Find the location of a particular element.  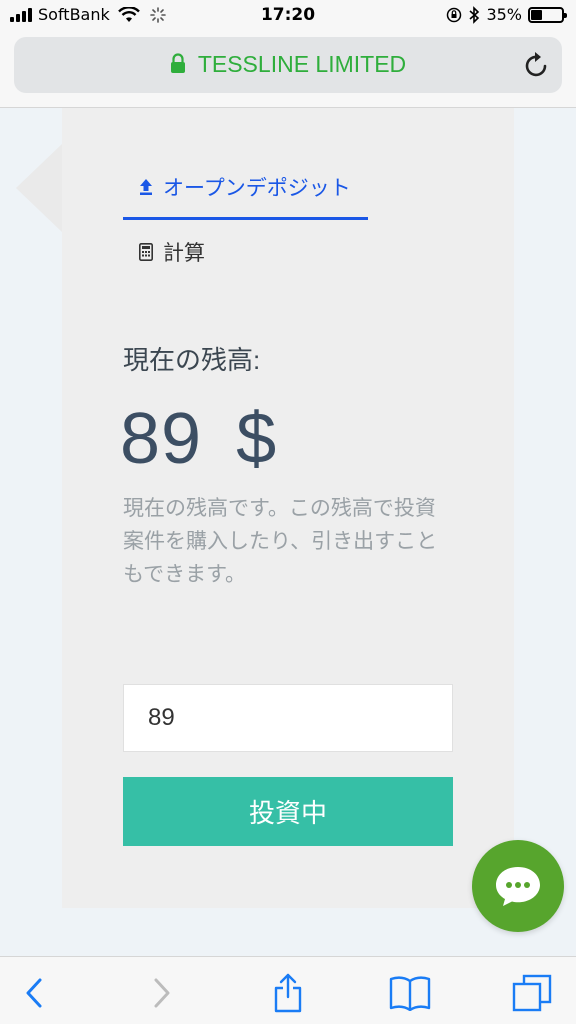

balance-label: 現在の残高: is located at coordinates (192, 360).